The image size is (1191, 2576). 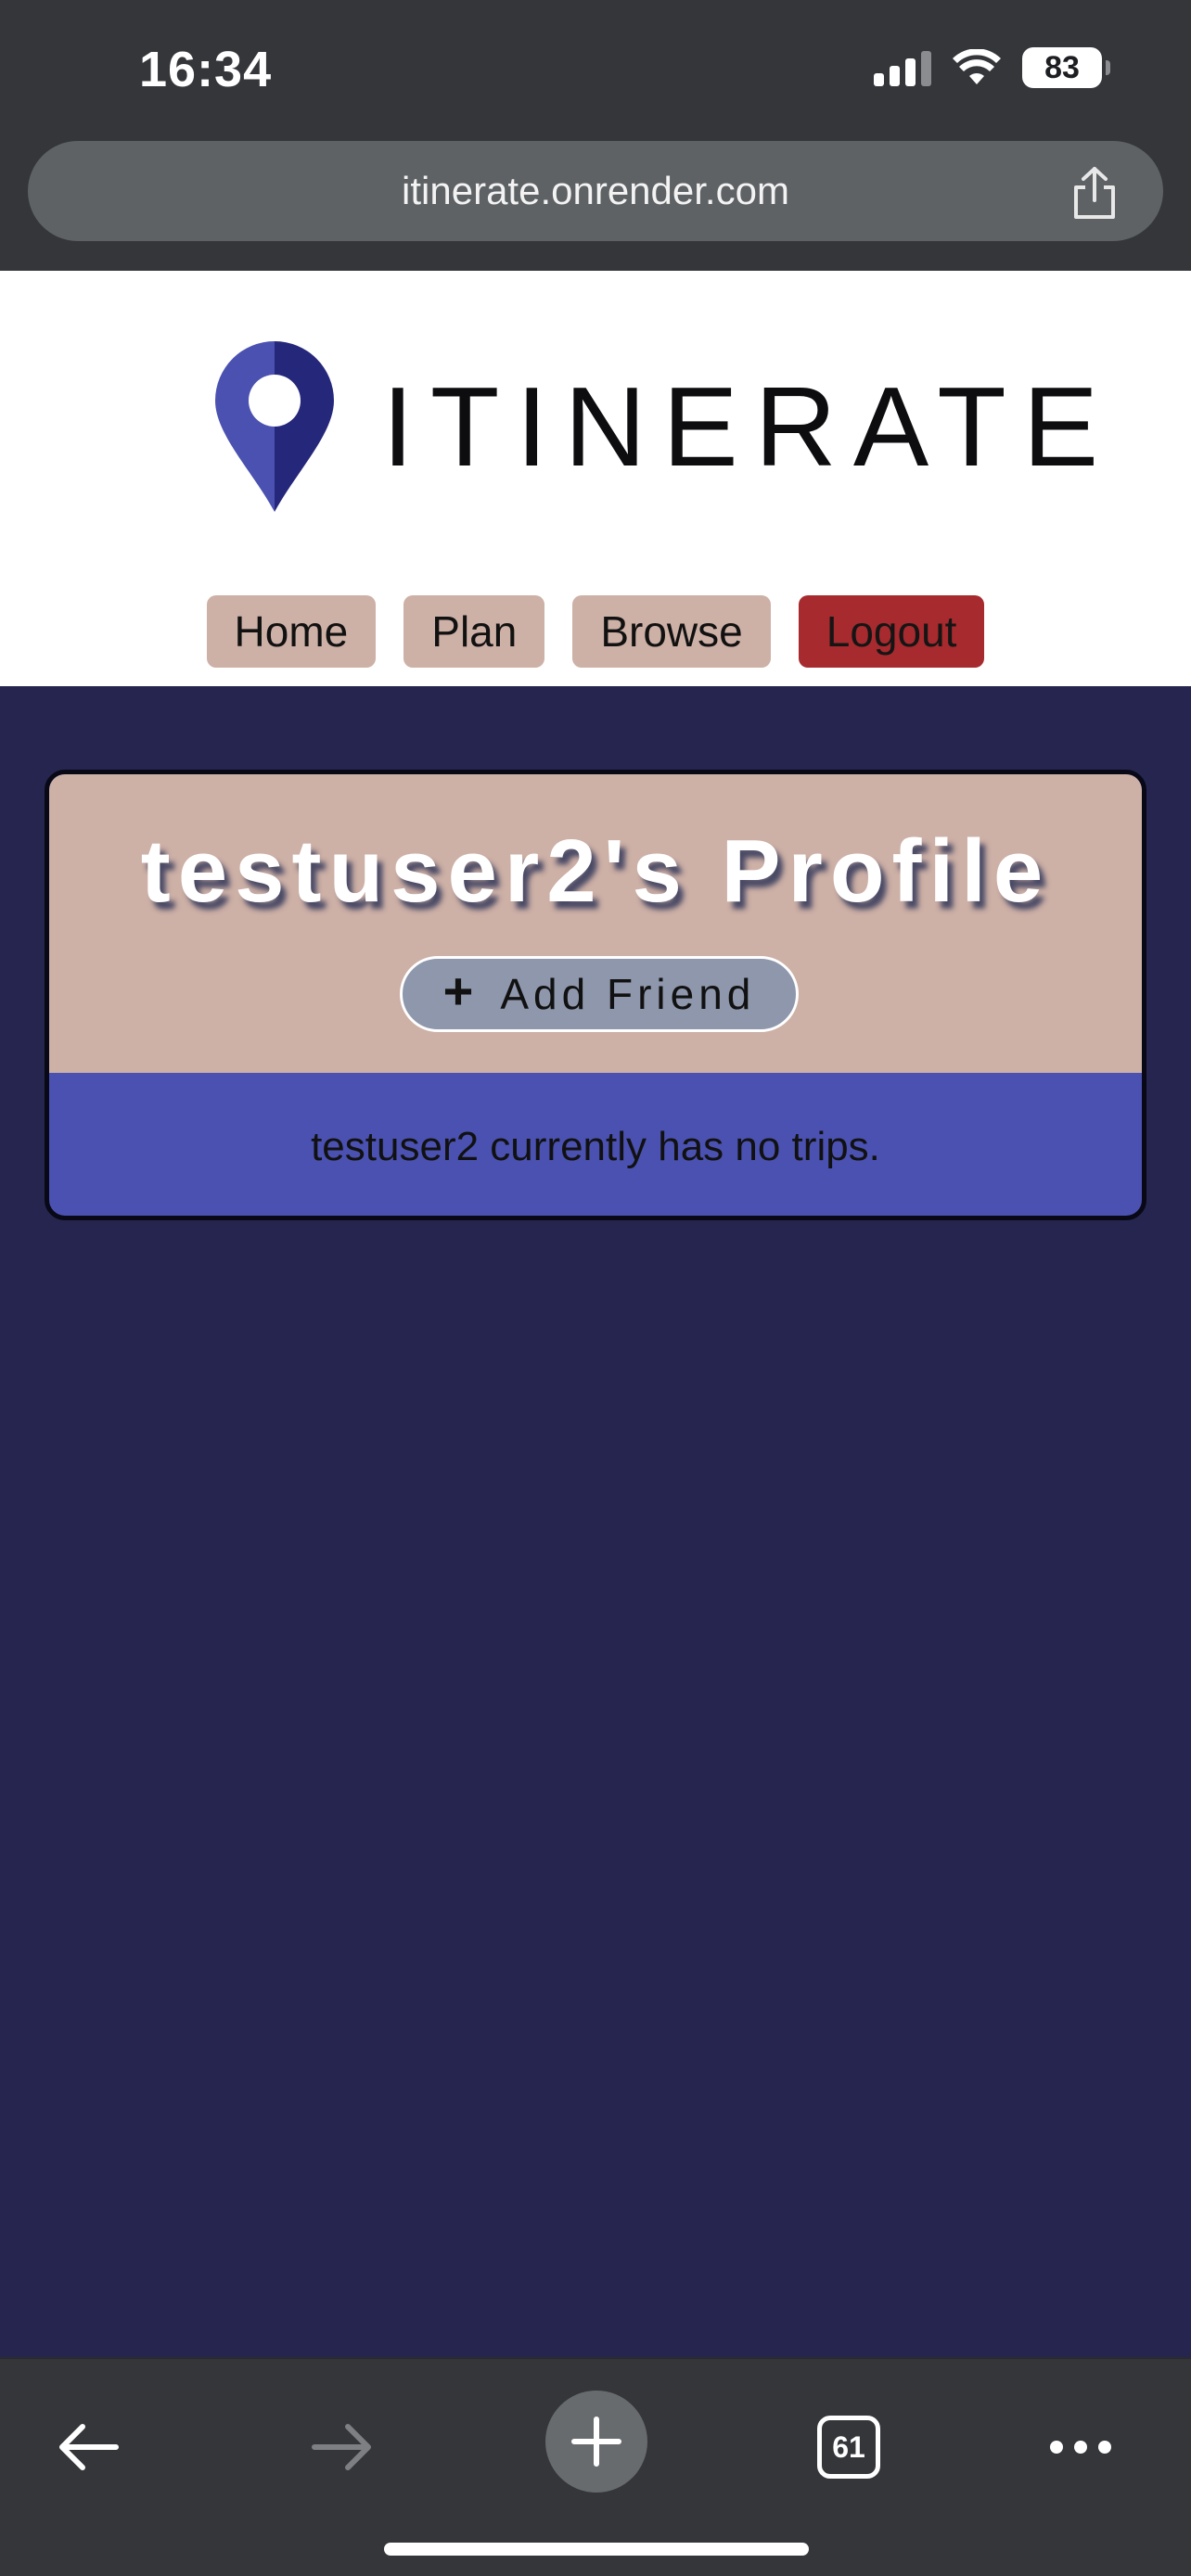 I want to click on more-icon, so click(x=1080, y=2447).